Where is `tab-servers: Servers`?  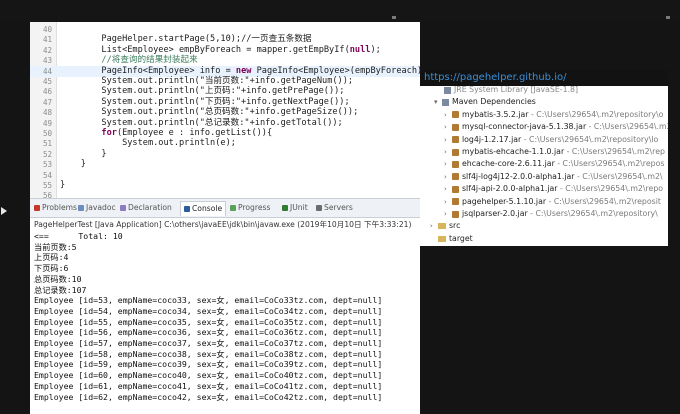 tab-servers: Servers is located at coordinates (334, 208).